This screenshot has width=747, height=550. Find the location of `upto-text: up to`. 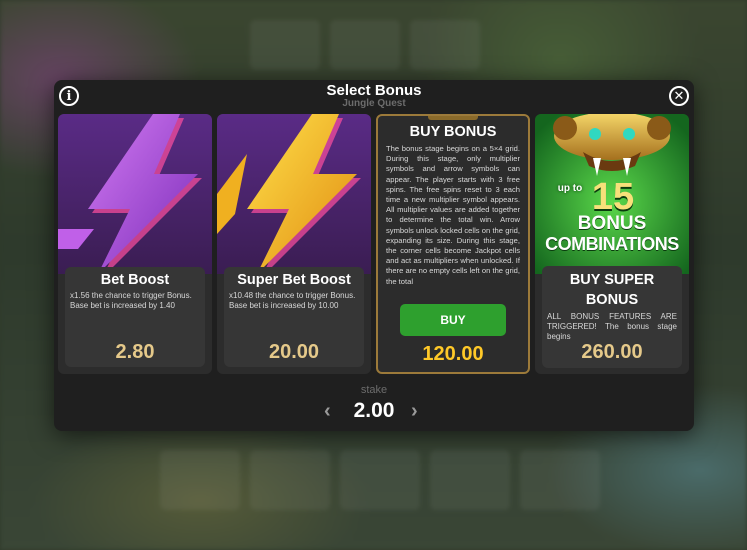

upto-text: up to is located at coordinates (570, 188).